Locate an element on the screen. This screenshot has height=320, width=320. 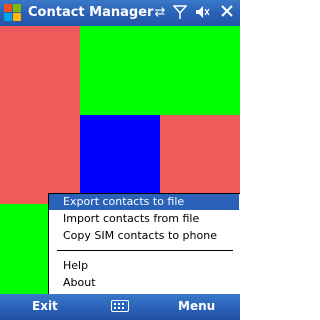
green-block-top is located at coordinates (160, 70).